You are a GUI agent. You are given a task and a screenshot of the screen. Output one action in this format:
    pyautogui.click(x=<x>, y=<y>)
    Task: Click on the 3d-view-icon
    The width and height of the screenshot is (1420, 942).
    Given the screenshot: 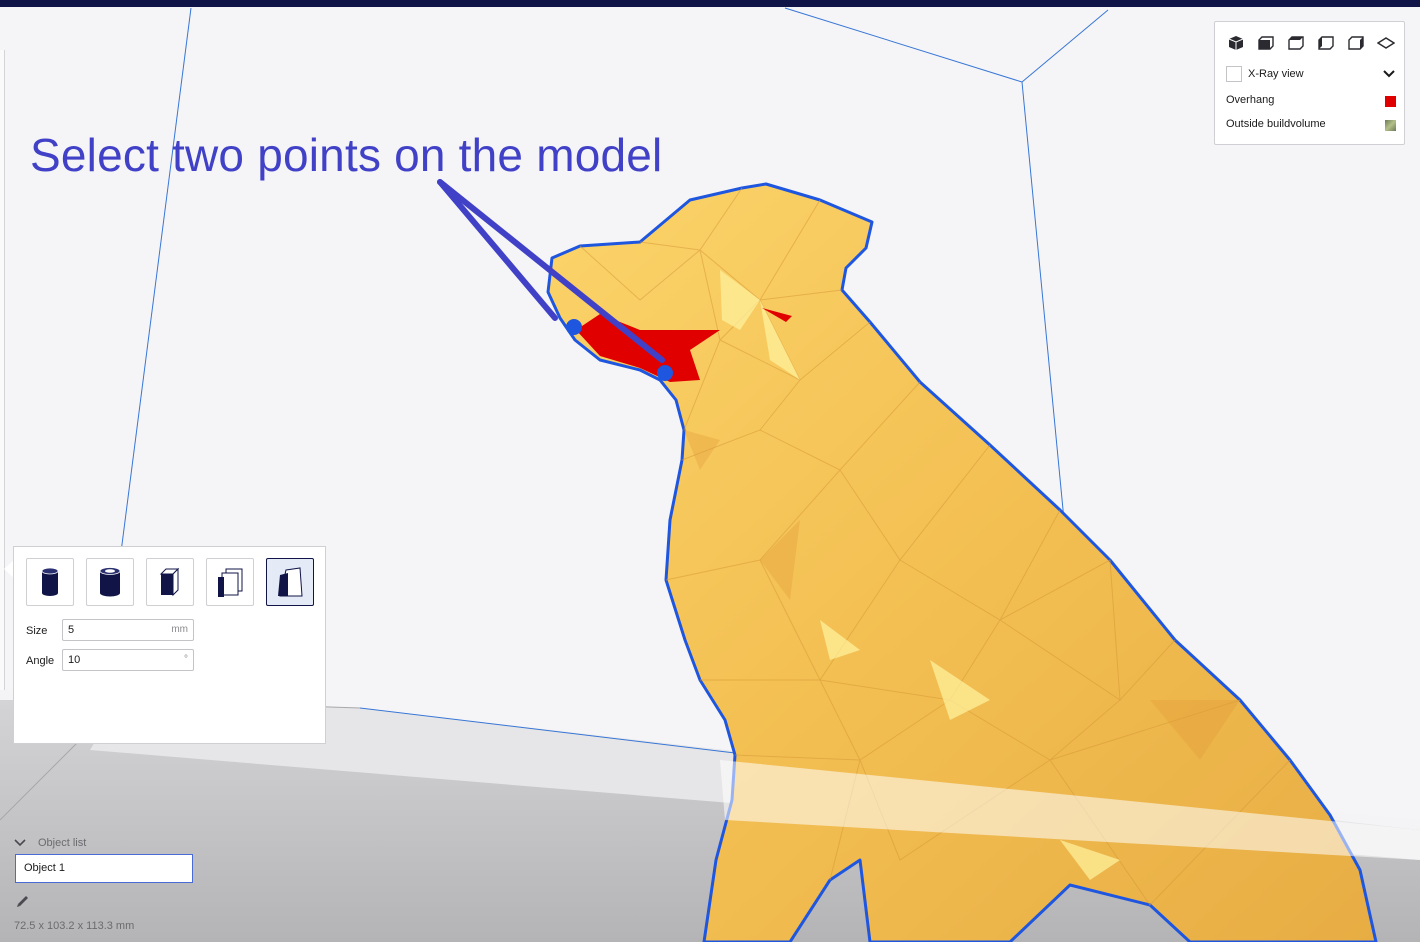 What is the action you would take?
    pyautogui.click(x=1236, y=43)
    